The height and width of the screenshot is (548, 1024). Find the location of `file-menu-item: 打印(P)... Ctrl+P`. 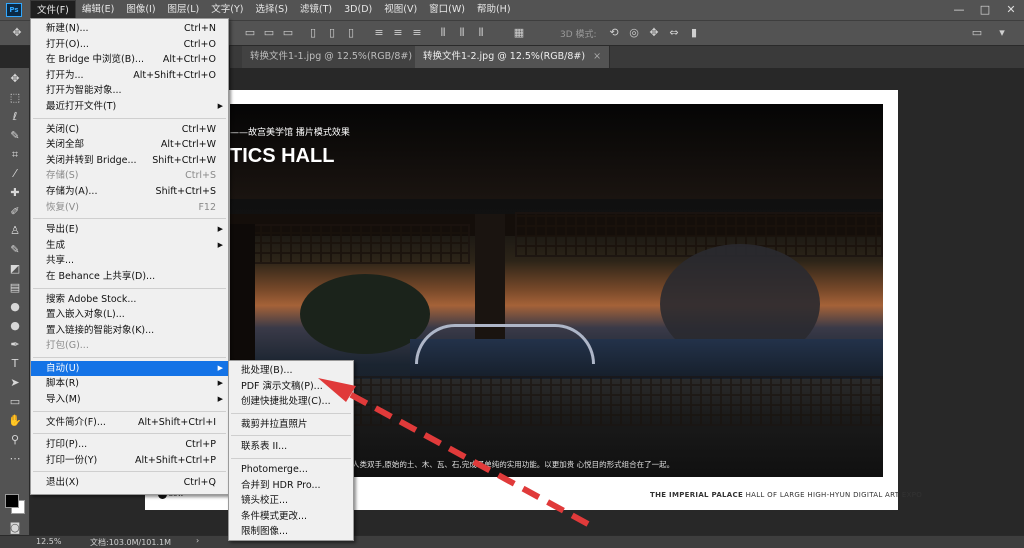

file-menu-item: 打印(P)... Ctrl+P is located at coordinates (129, 445).